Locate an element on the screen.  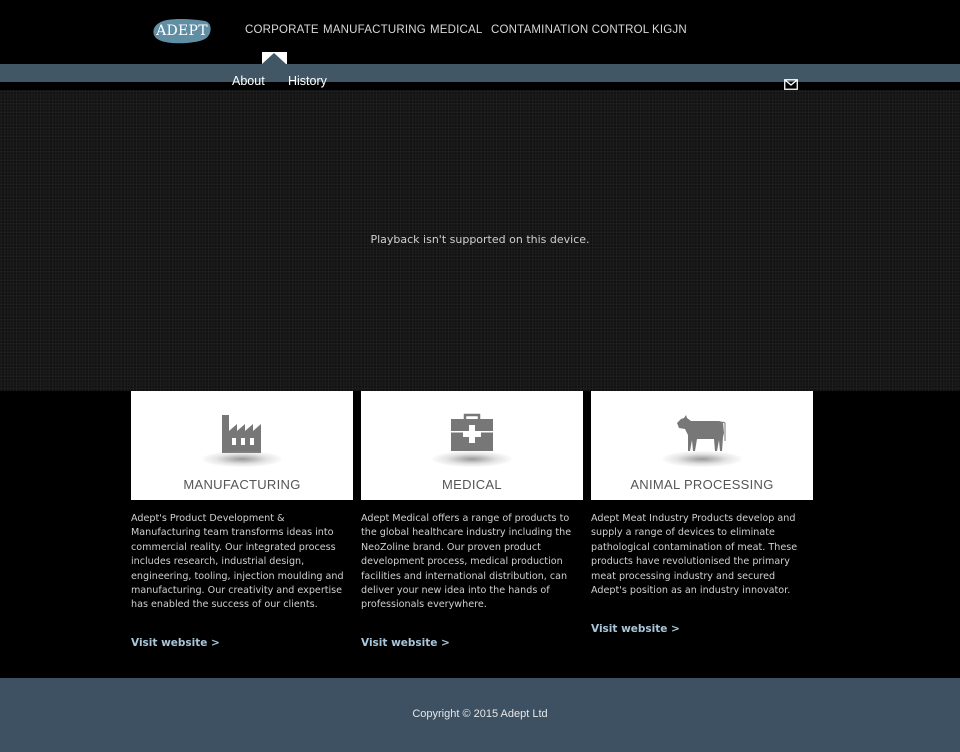
card-title: MANUFACTURING is located at coordinates (242, 484).